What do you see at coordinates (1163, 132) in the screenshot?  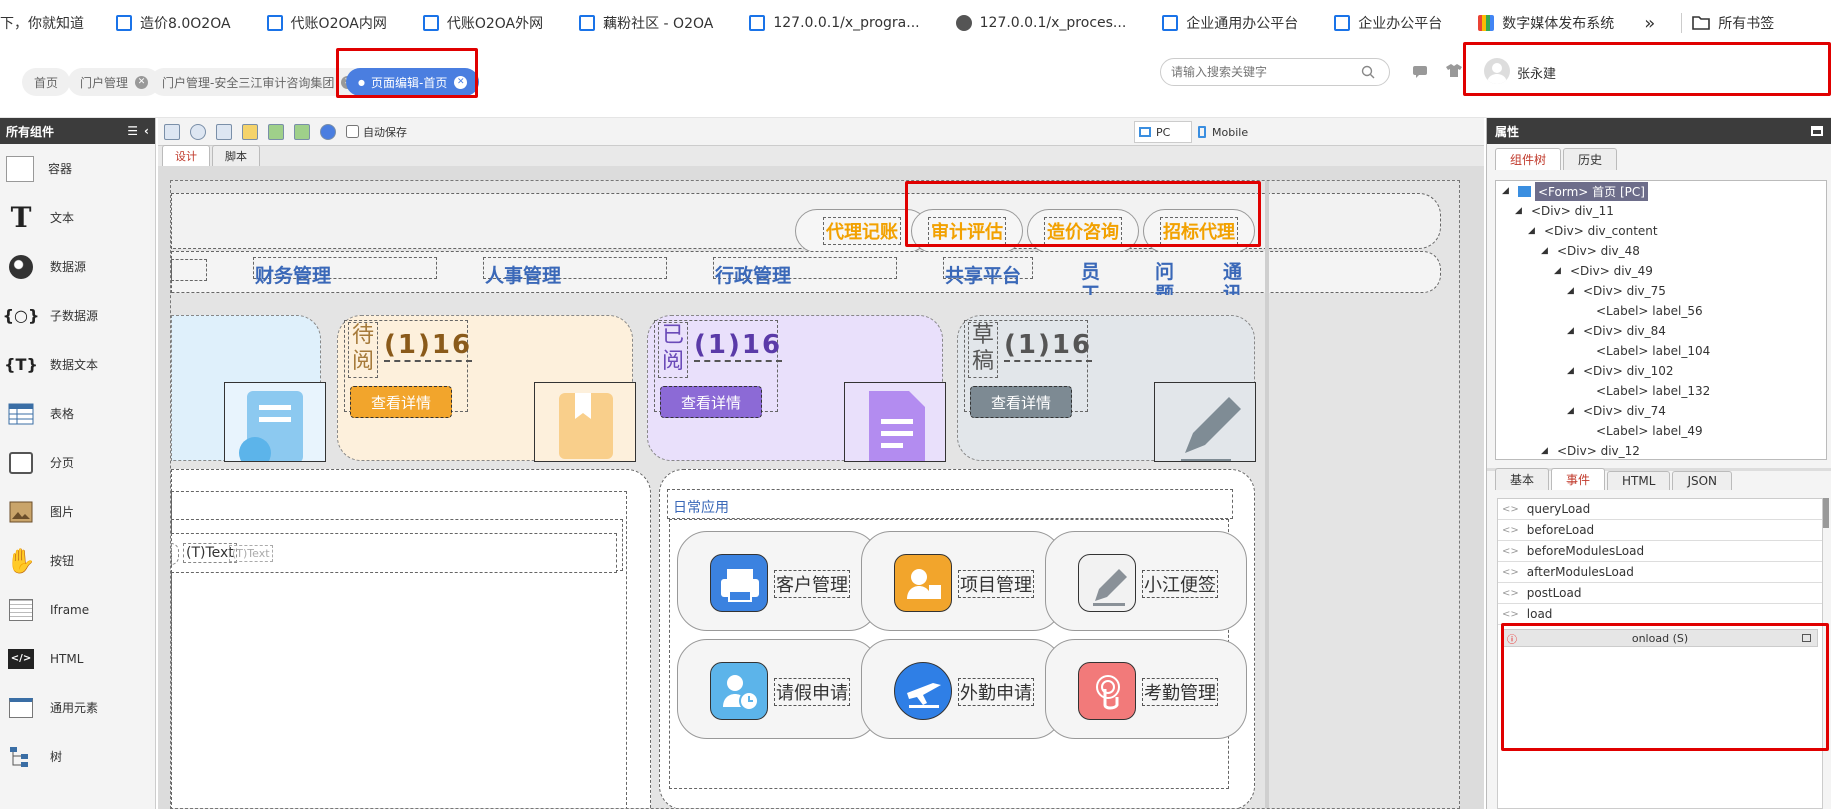 I see `view-pc-button: PC` at bounding box center [1163, 132].